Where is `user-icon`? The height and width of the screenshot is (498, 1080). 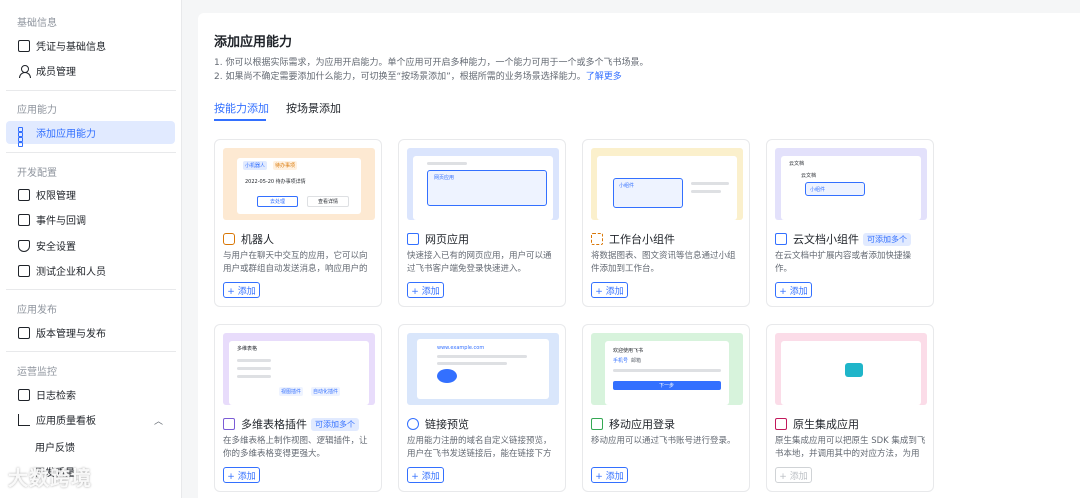 user-icon is located at coordinates (24, 71).